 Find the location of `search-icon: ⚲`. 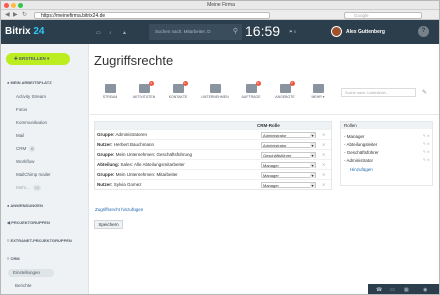

search-icon: ⚲ is located at coordinates (235, 32).